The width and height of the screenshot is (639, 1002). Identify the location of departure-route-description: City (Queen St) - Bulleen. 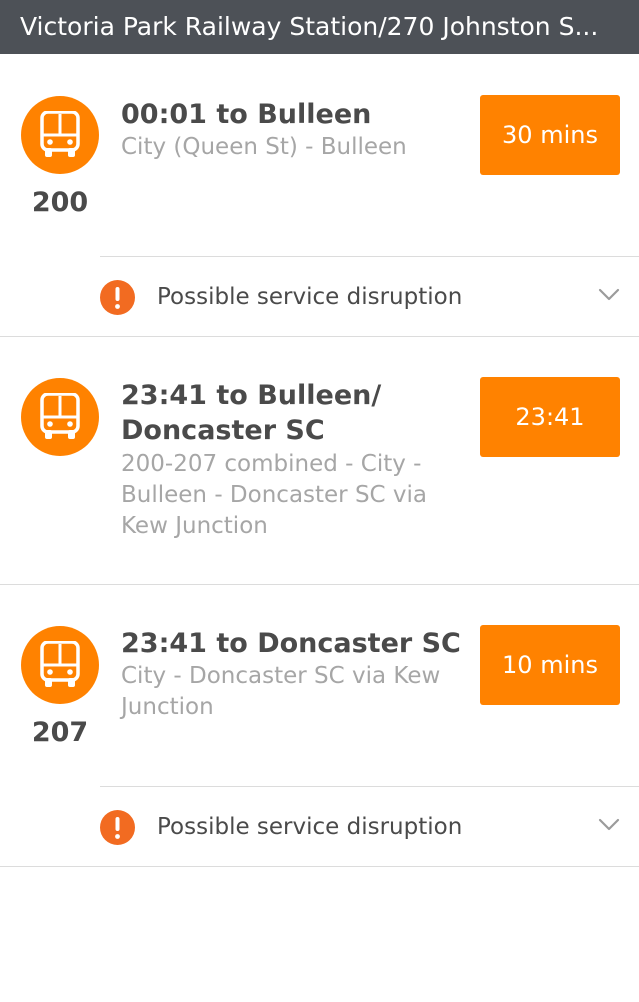
(264, 147).